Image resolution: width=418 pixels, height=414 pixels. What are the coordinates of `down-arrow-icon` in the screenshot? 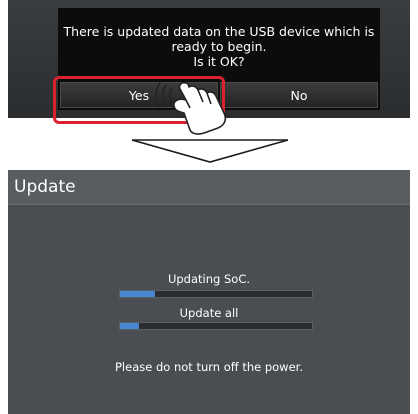 It's located at (210, 151).